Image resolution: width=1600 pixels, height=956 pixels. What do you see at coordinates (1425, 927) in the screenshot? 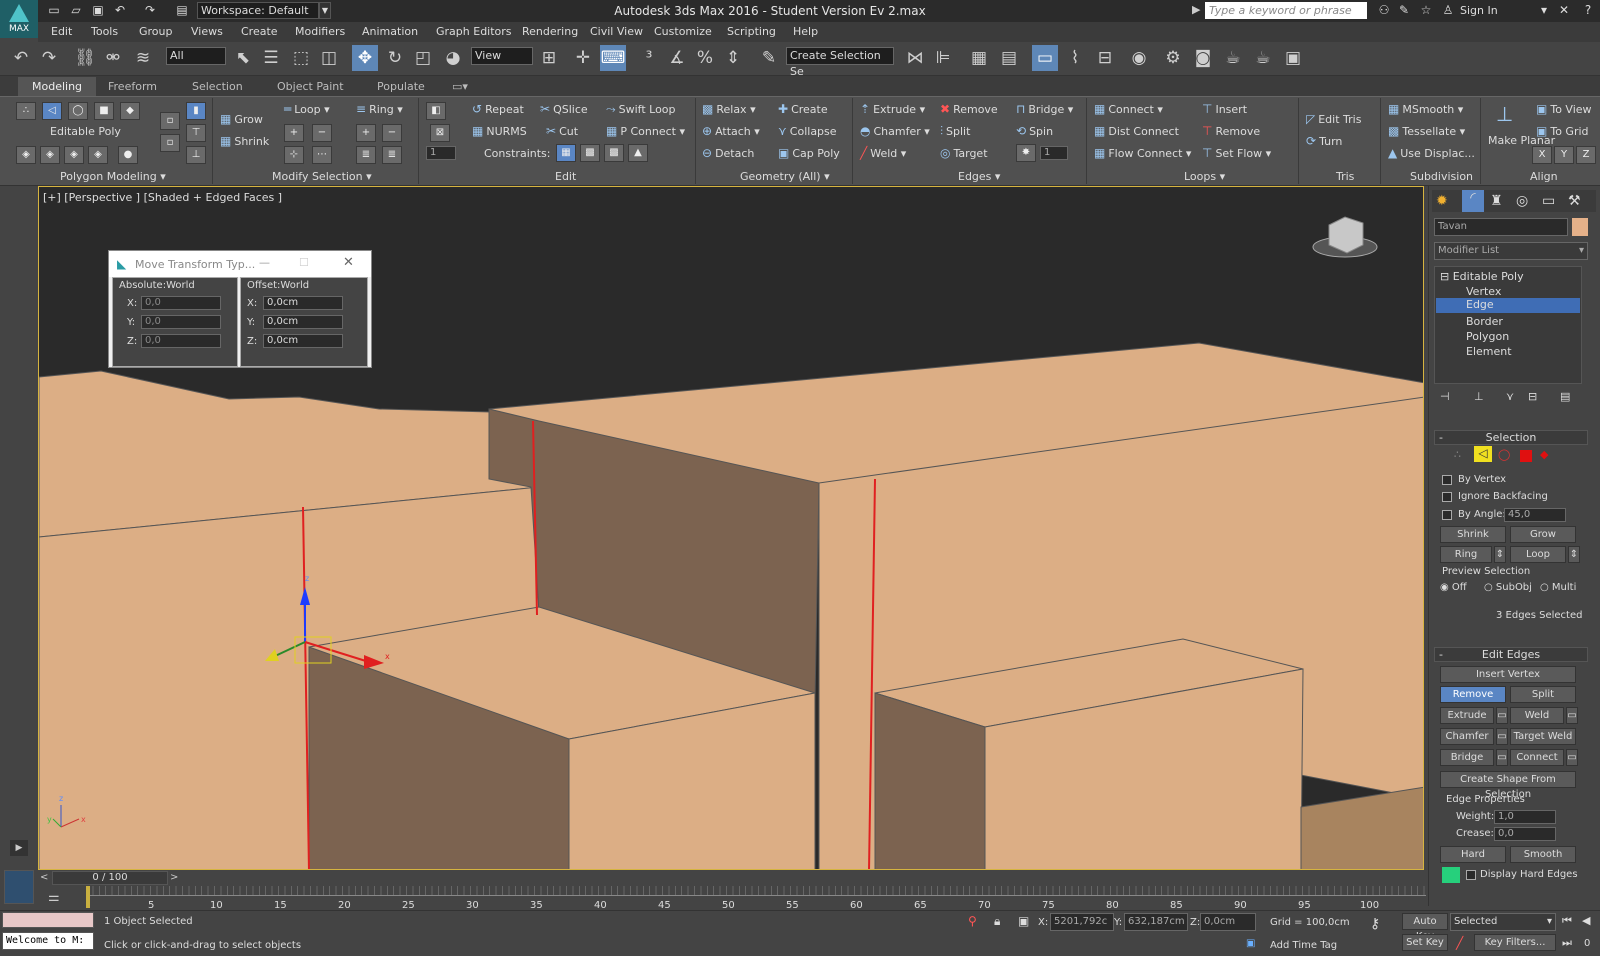
I see `auto-key-button: Auto Key` at bounding box center [1425, 927].